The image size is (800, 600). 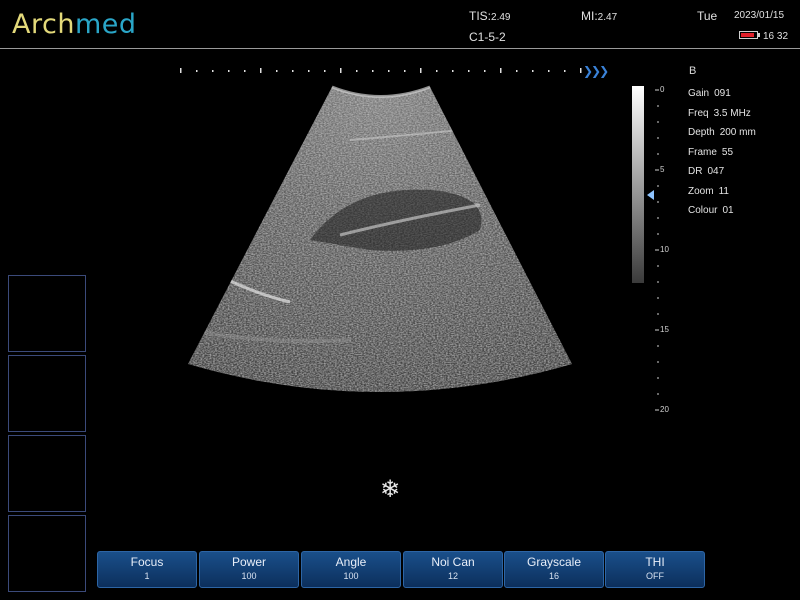 What do you see at coordinates (638, 184) in the screenshot?
I see `grayscale-bar` at bounding box center [638, 184].